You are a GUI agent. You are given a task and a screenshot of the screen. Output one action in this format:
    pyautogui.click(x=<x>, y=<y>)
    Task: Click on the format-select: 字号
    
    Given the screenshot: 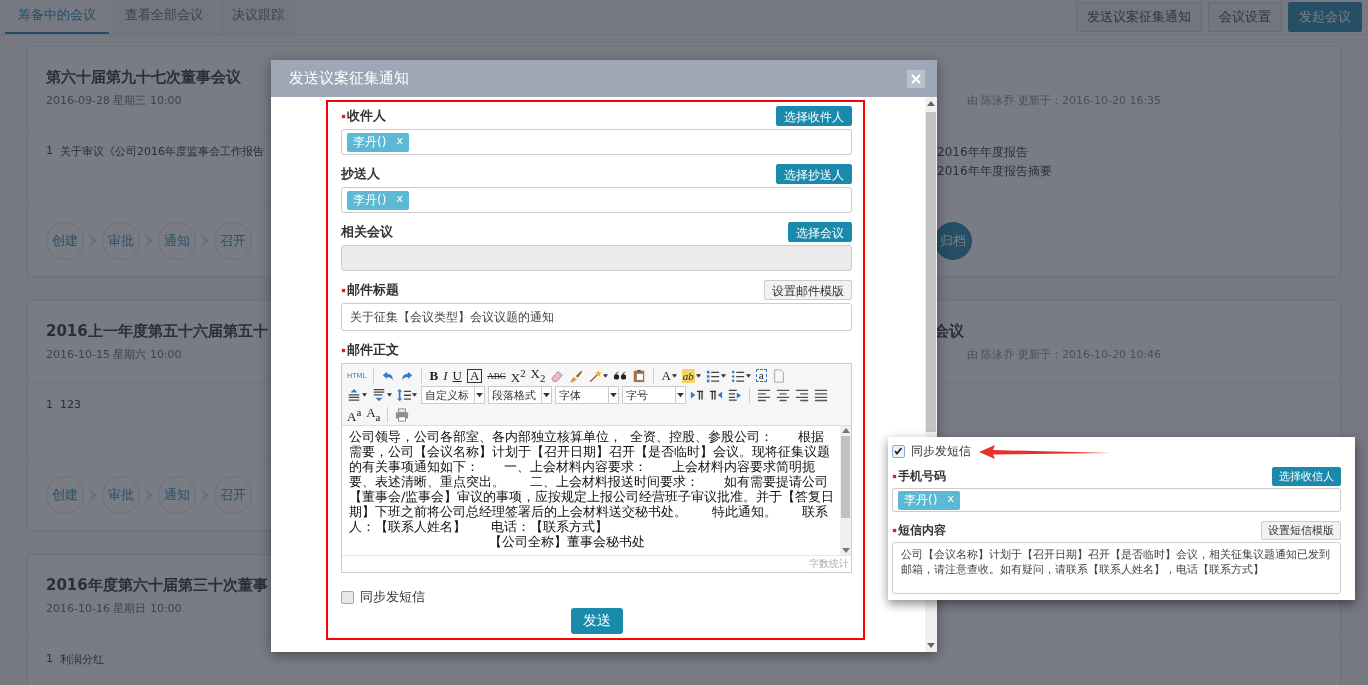 What is the action you would take?
    pyautogui.click(x=654, y=395)
    